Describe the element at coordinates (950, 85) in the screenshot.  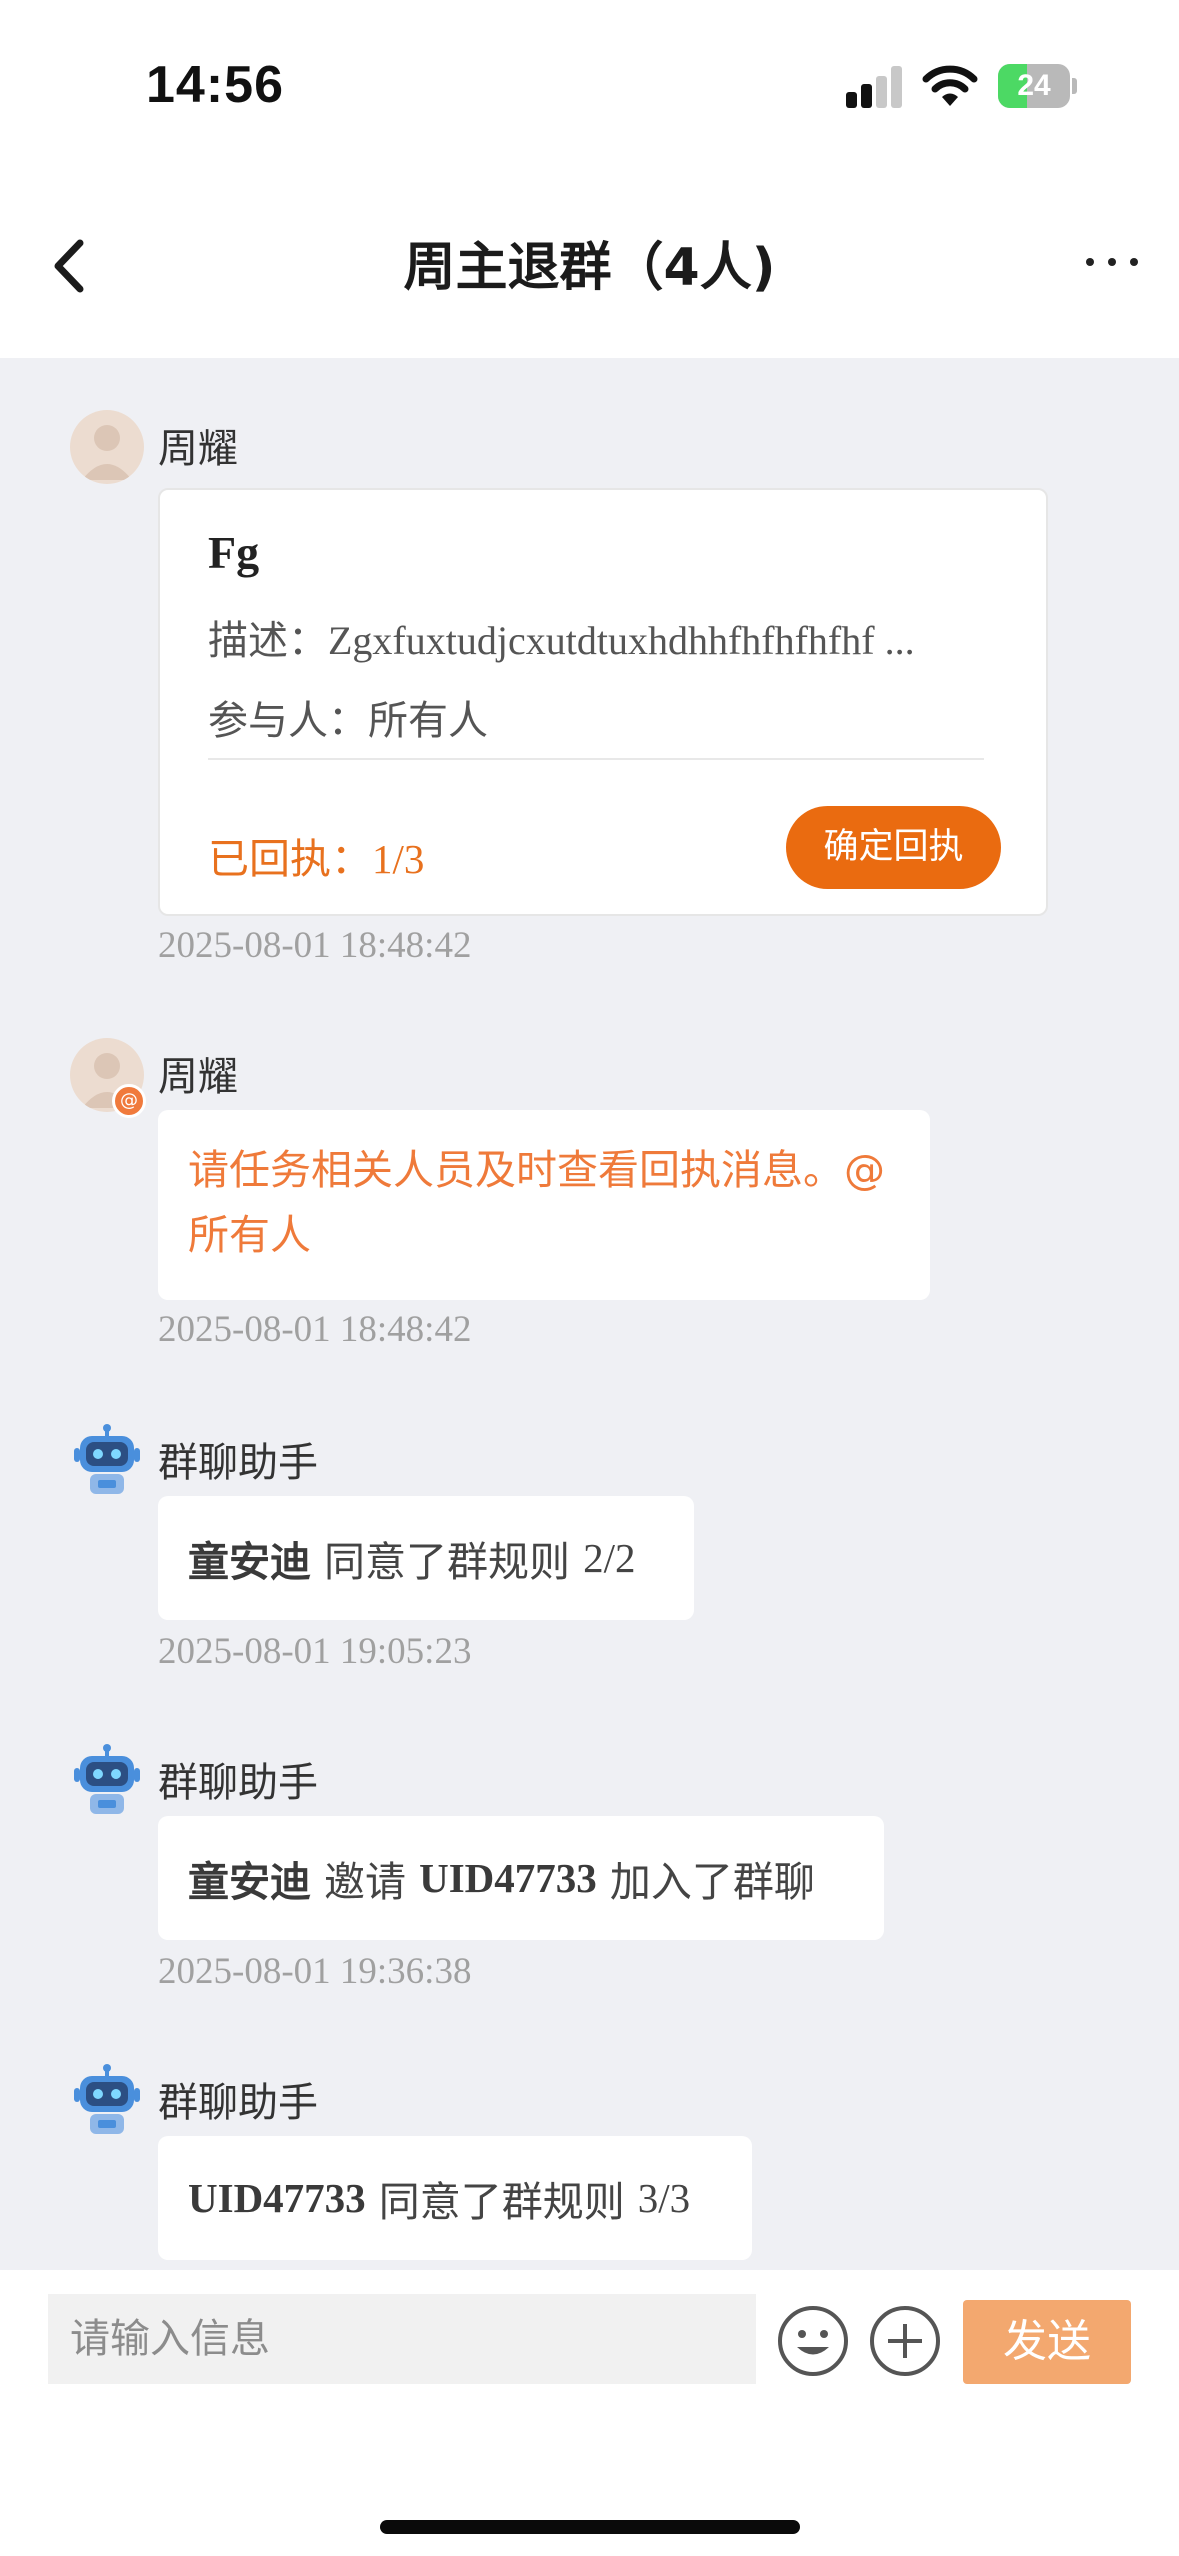
I see `wifi-icon` at that location.